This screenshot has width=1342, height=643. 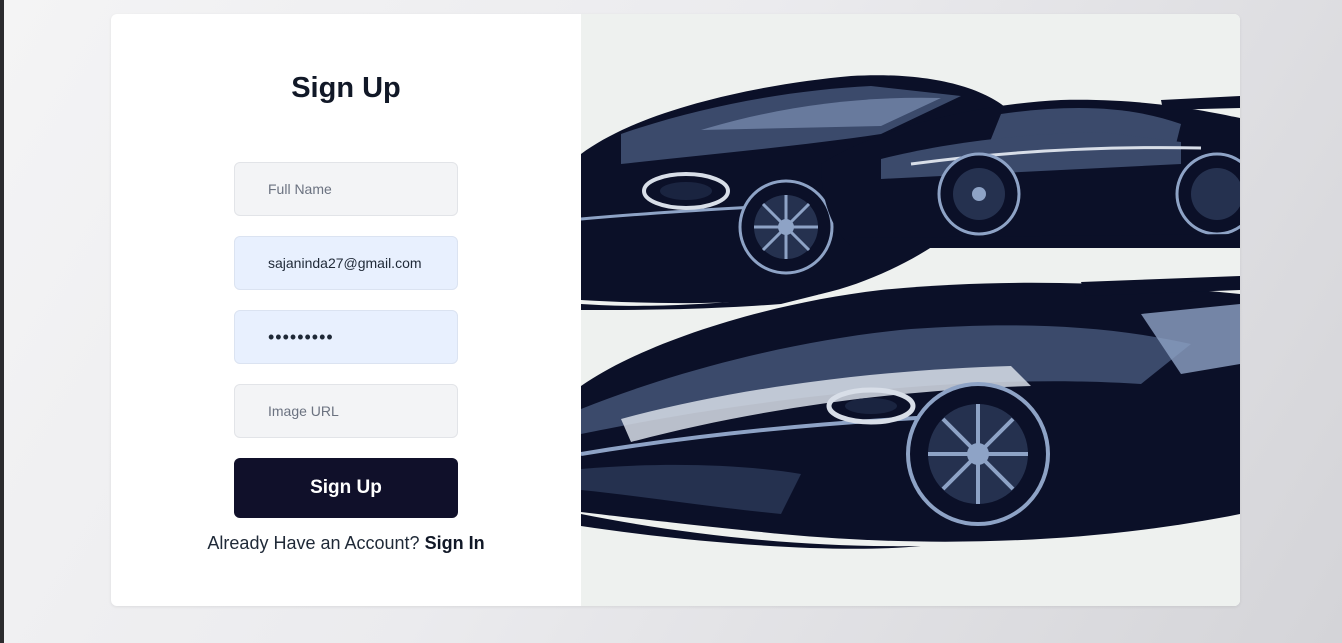 I want to click on image-url-input, so click(x=346, y=411).